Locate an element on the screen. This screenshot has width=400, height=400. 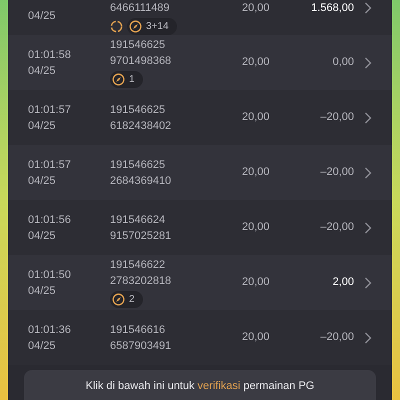
bonus-count: 1 is located at coordinates (132, 79).